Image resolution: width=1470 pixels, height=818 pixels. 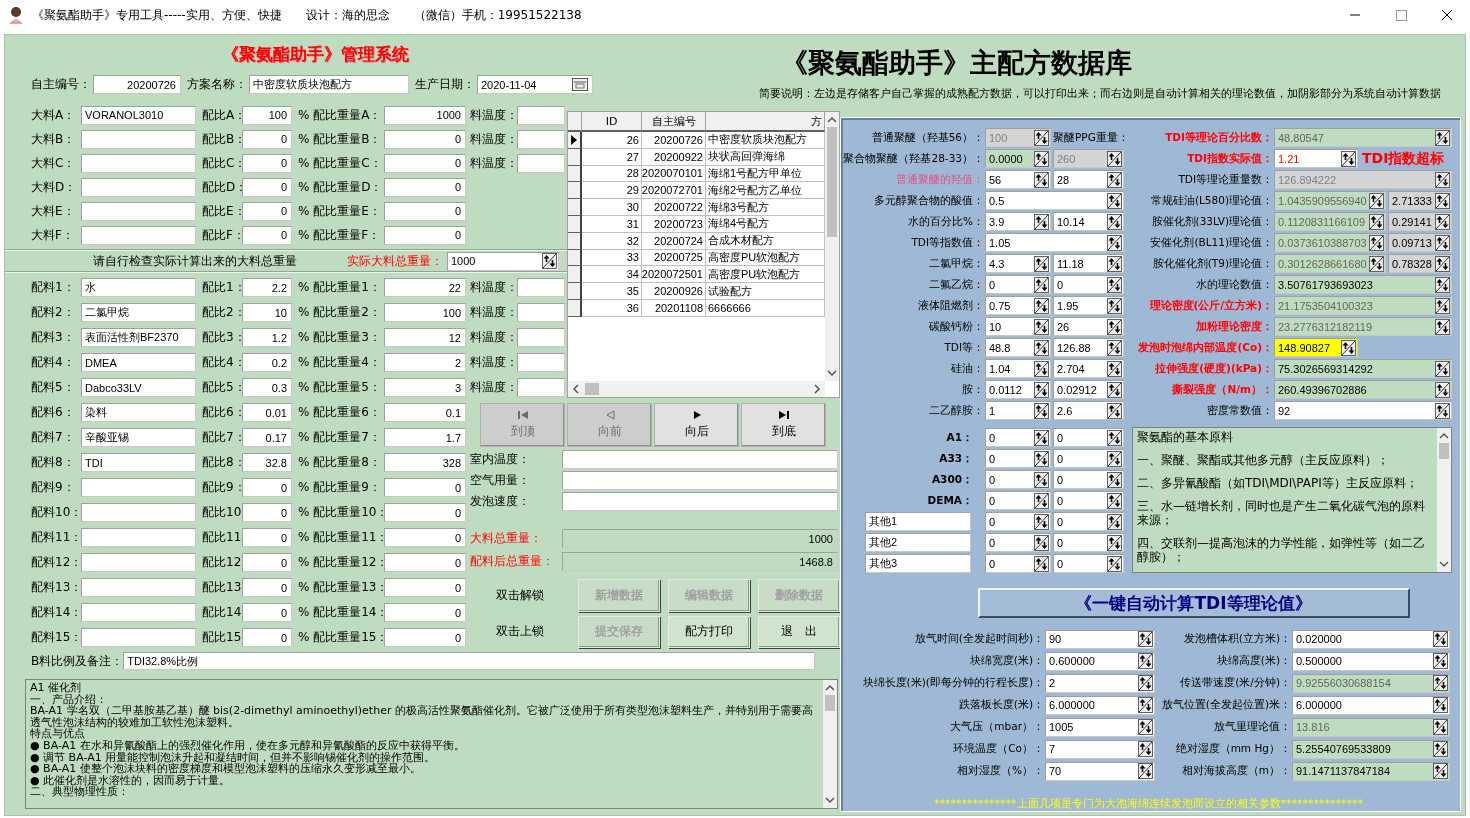 I want to click on weight-field: 3, so click(x=425, y=387).